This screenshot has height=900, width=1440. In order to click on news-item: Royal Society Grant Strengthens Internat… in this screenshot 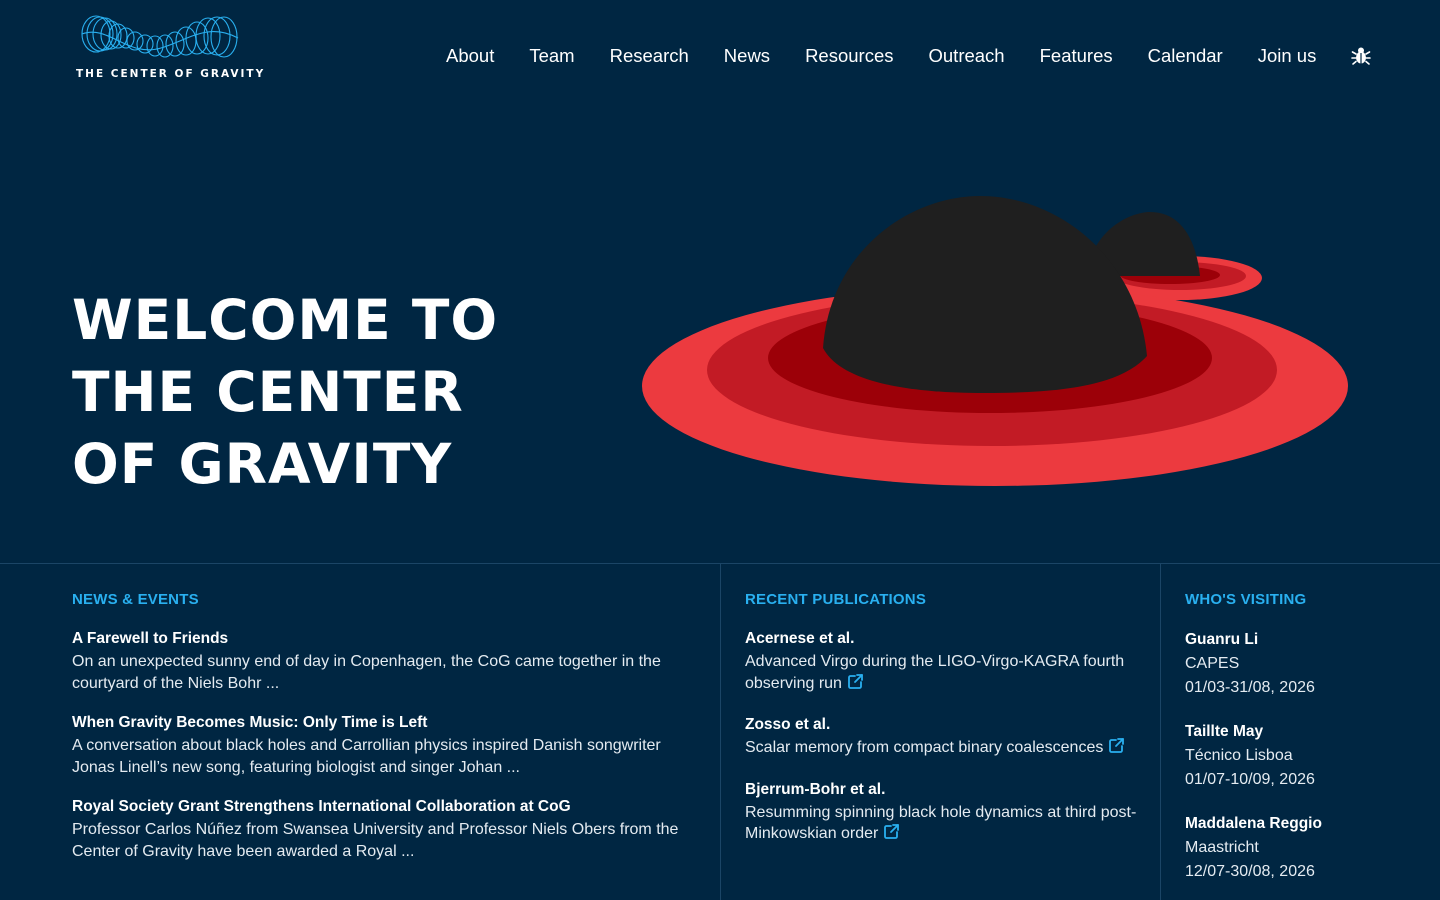, I will do `click(382, 829)`.